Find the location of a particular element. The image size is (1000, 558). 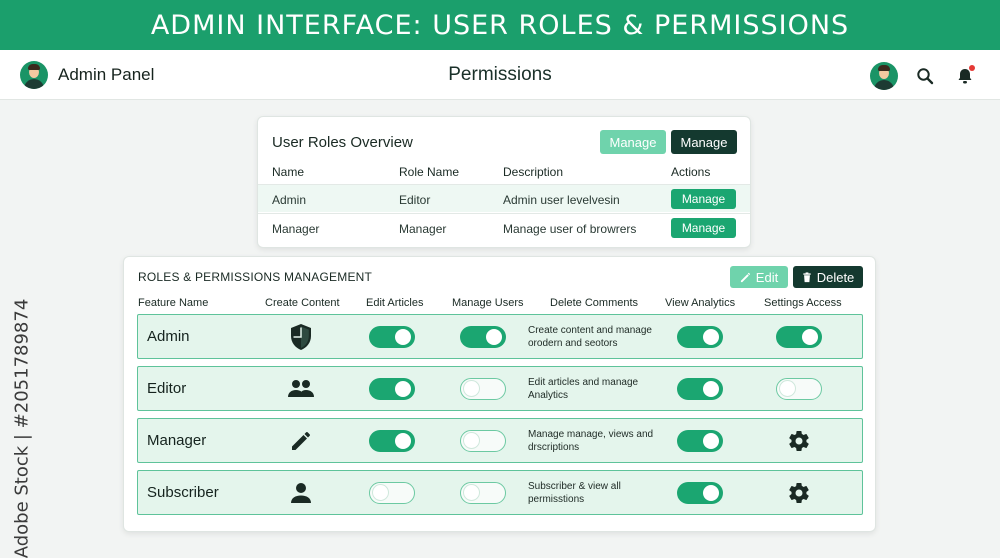

feature-name: Manager is located at coordinates (177, 440).